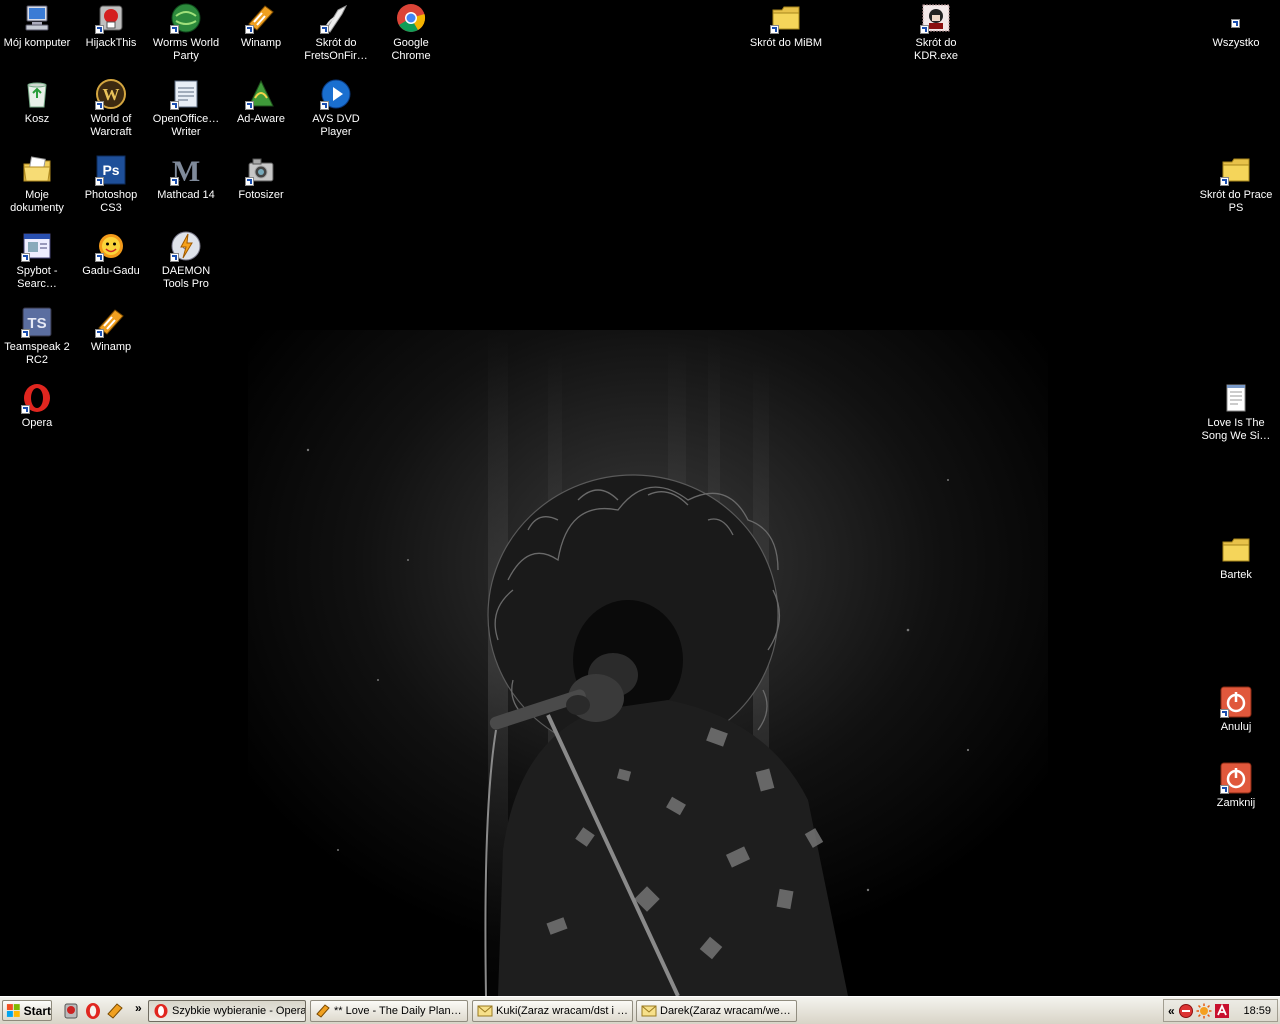 The height and width of the screenshot is (1024, 1280). I want to click on desktop-icon-label: Fotosizer, so click(261, 195).